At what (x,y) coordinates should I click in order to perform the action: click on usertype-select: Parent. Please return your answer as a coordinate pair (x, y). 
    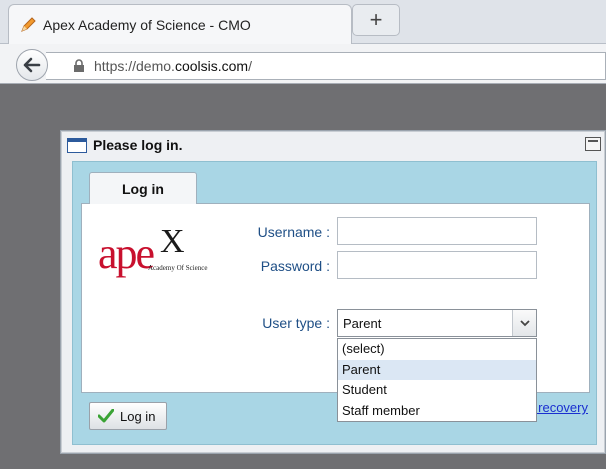
    Looking at the image, I should click on (437, 323).